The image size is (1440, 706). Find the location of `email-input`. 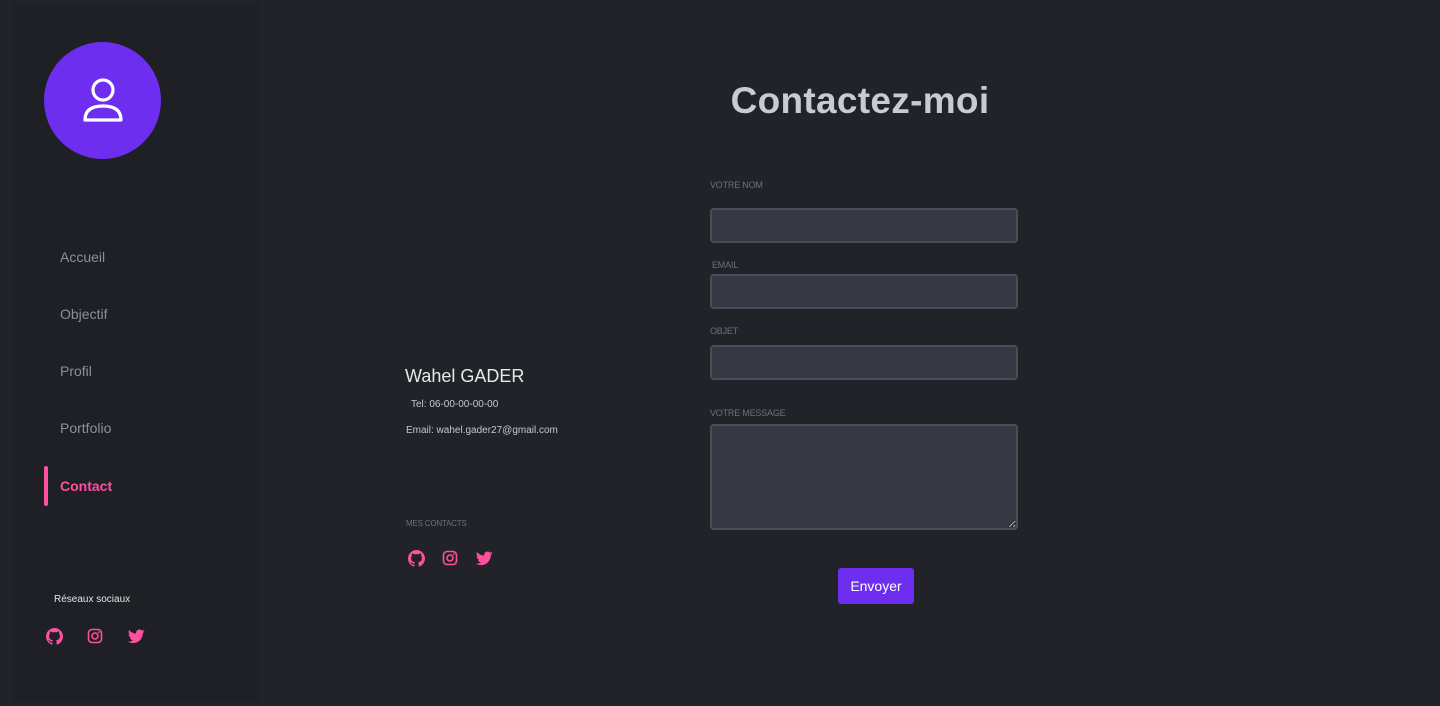

email-input is located at coordinates (864, 291).